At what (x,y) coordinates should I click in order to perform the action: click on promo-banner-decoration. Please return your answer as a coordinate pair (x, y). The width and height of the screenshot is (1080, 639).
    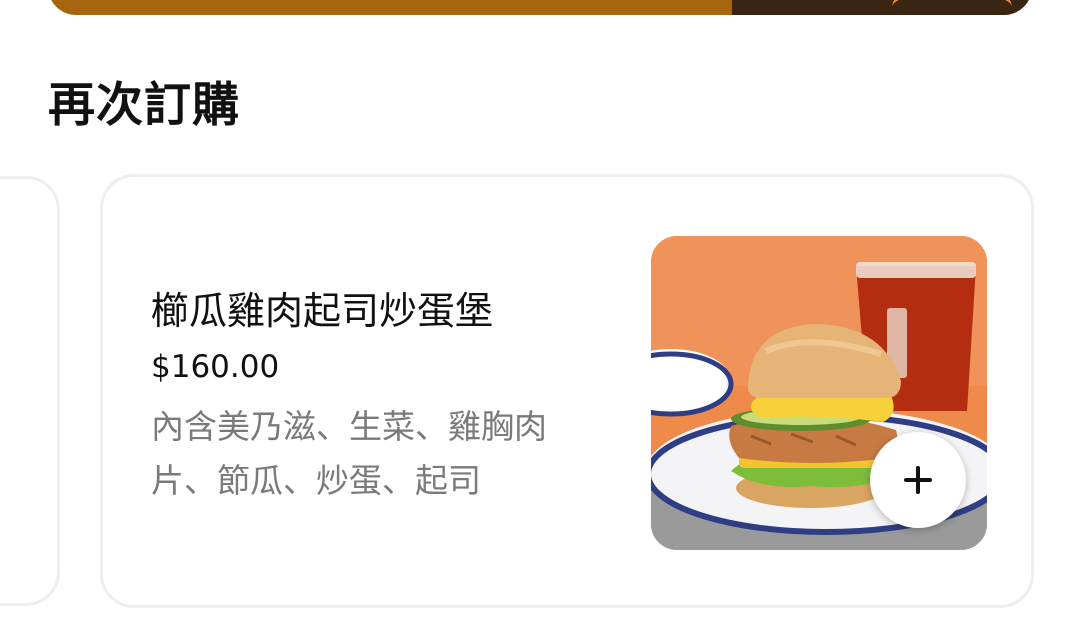
    Looking at the image, I should click on (952, 7).